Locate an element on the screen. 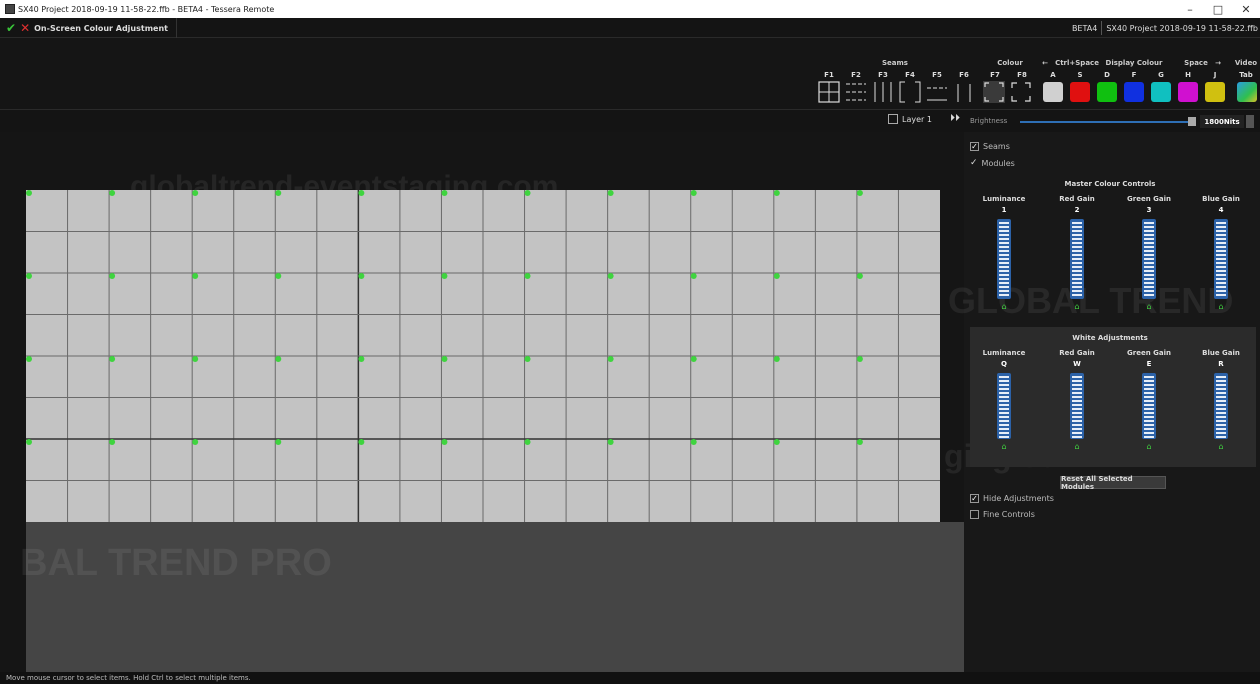 This screenshot has height=684, width=1260. white-channel-key: E is located at coordinates (1149, 364).